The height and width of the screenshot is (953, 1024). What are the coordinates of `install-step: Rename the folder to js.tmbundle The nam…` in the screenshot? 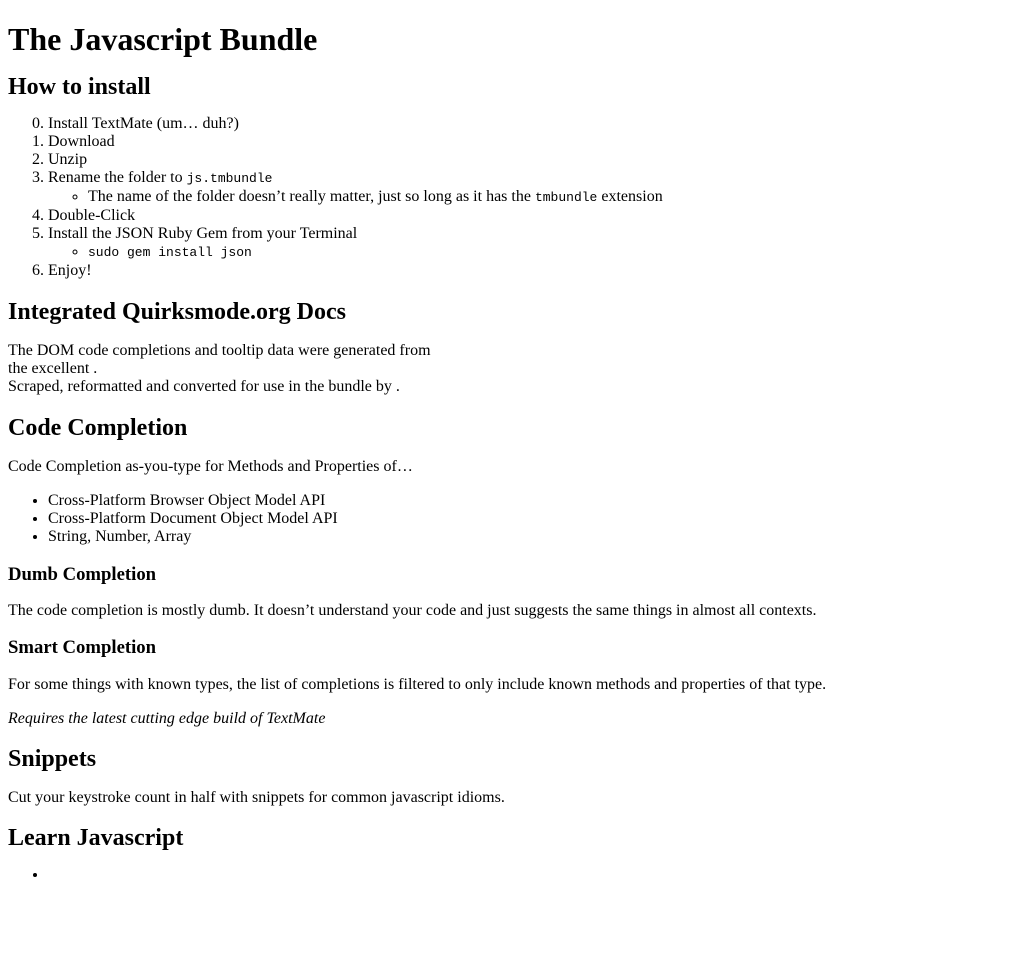 It's located at (532, 188).